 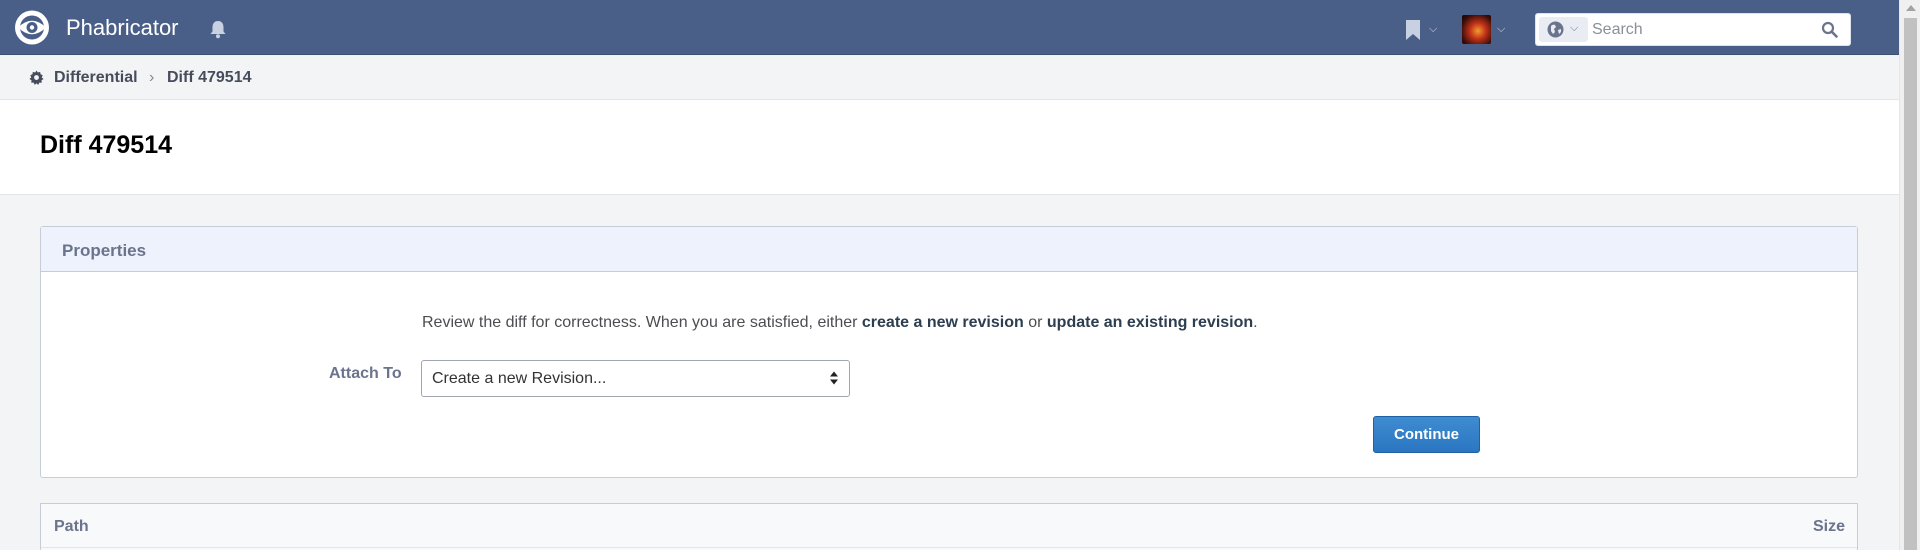 I want to click on globe-icon, so click(x=1555, y=29).